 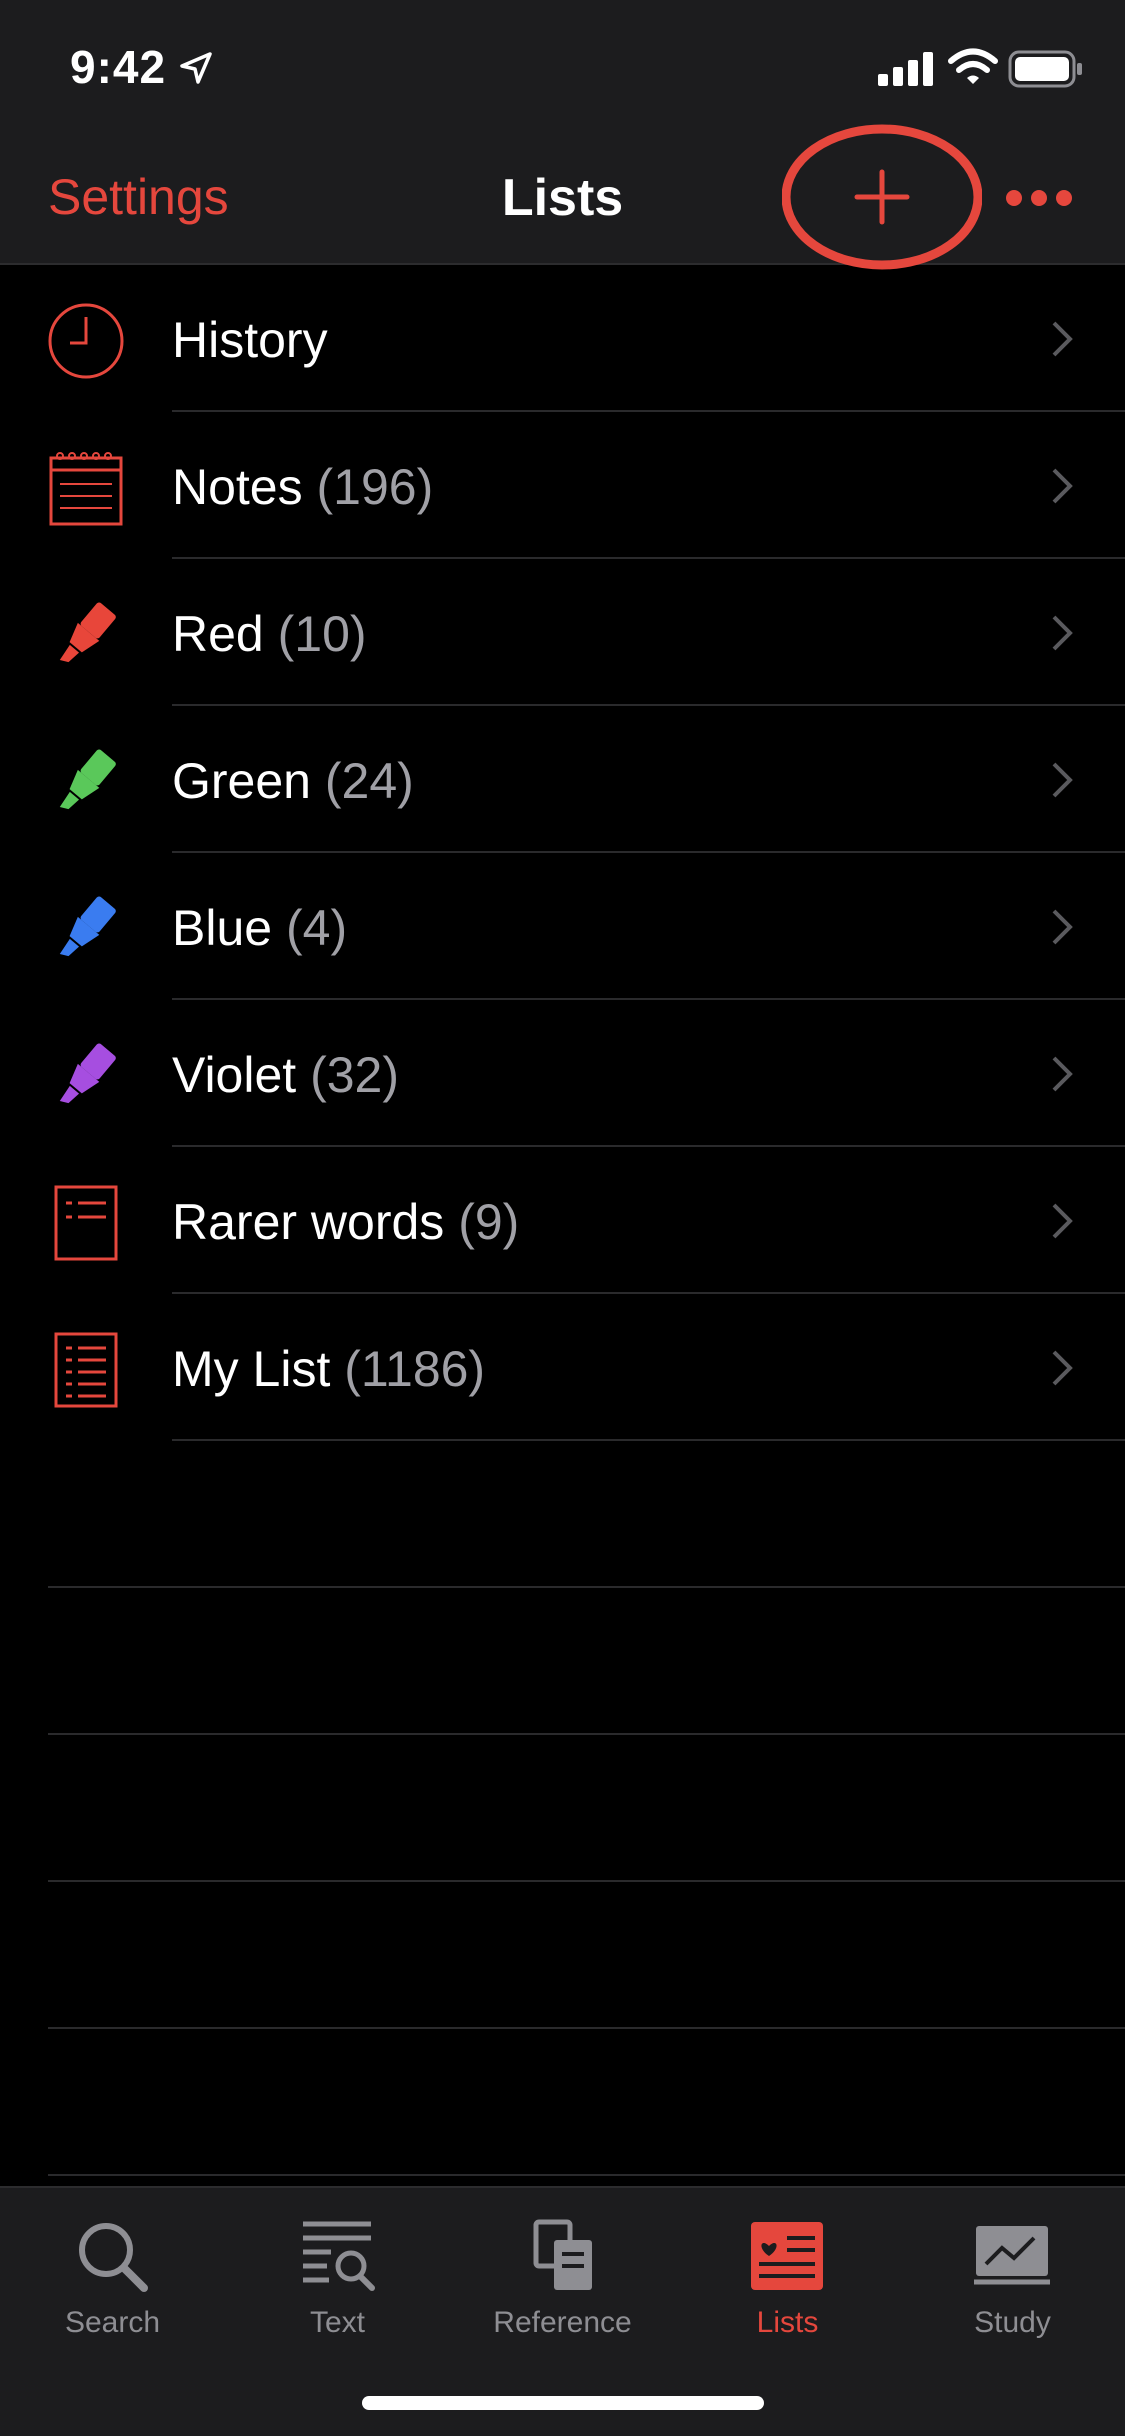 I want to click on tab-label: Reference, so click(x=562, y=2322).